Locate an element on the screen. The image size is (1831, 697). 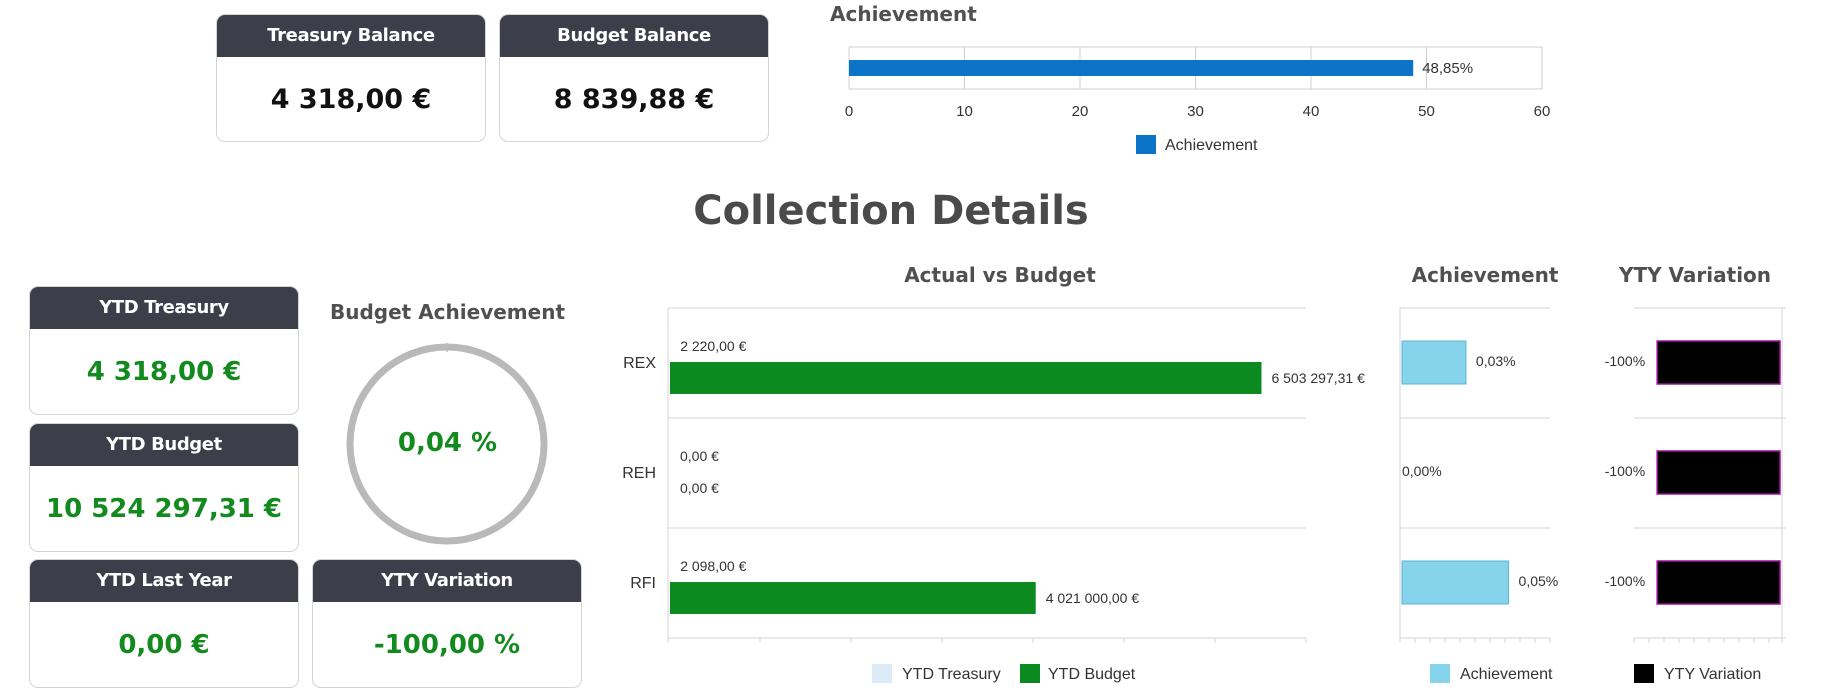
budget-achievement-value: 0,04 % is located at coordinates (447, 443).